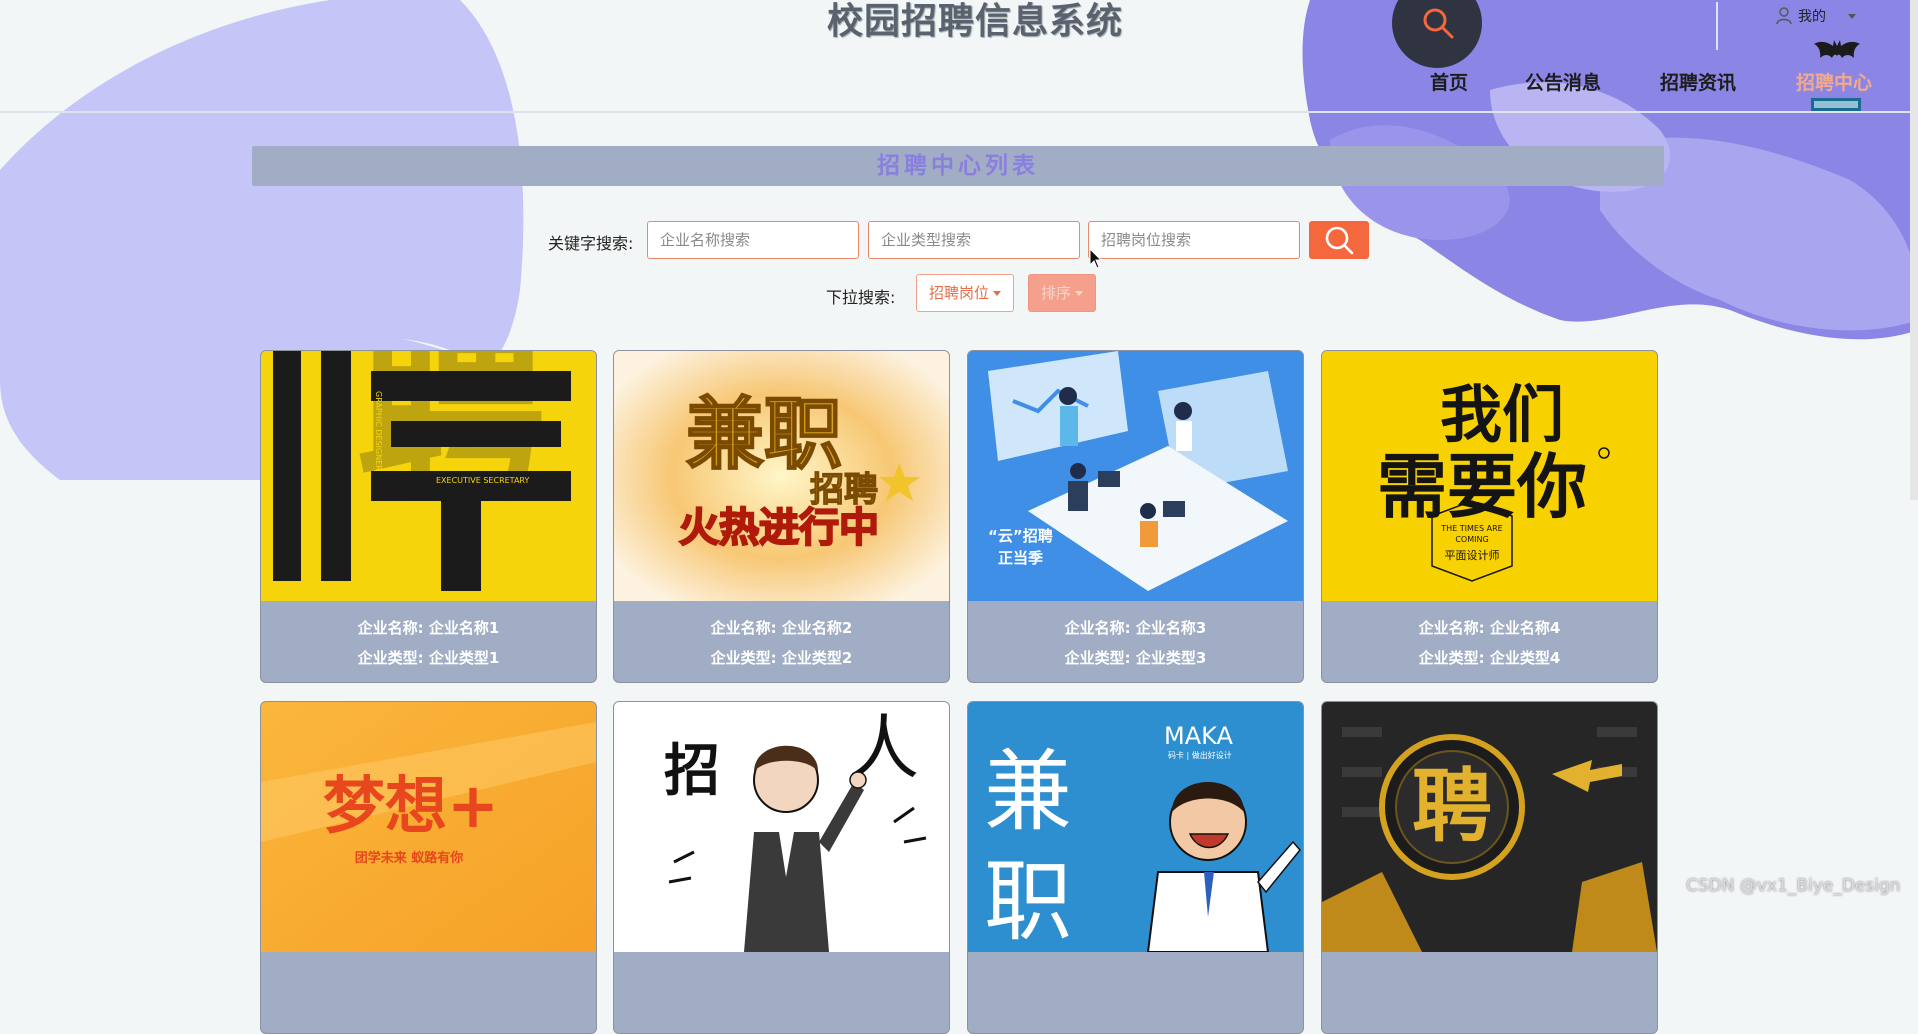 The width and height of the screenshot is (1918, 1034). Describe the element at coordinates (1489, 658) in the screenshot. I see `card-company-type: 企业类型: 企业类型4` at that location.